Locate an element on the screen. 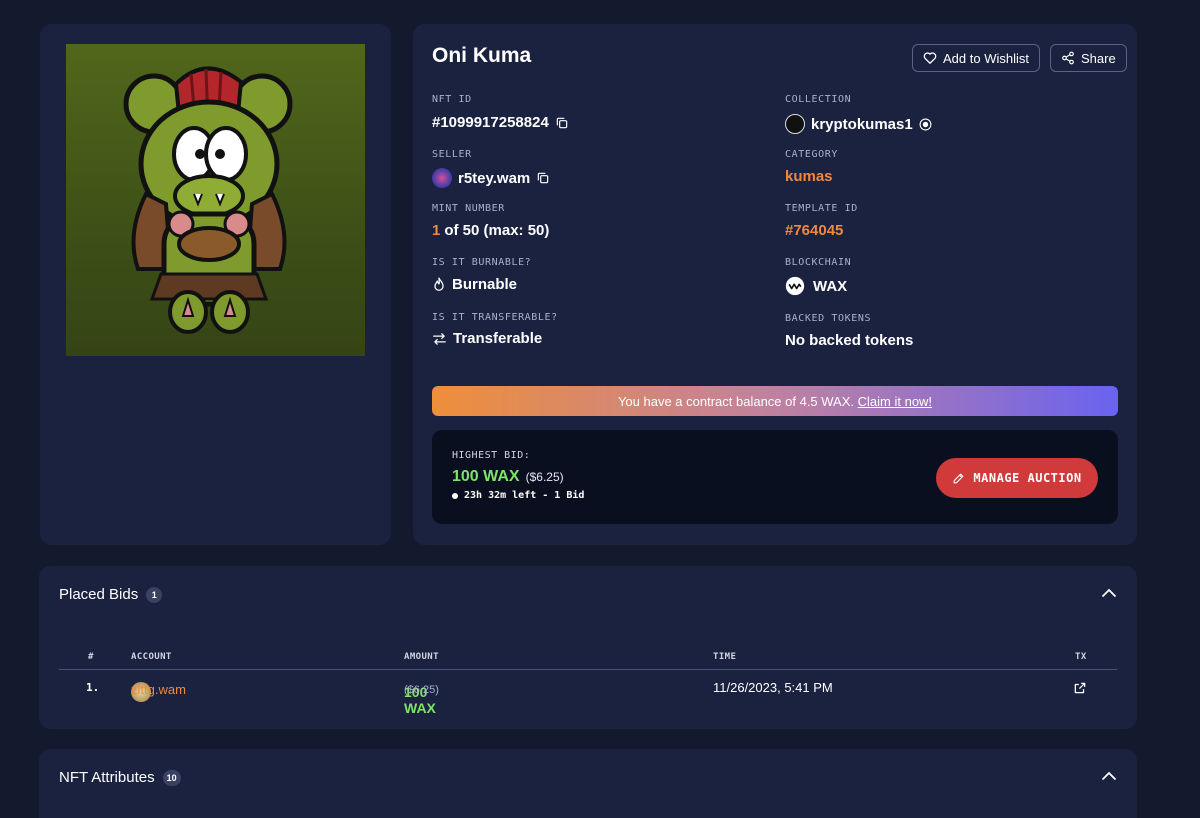 The image size is (1200, 818). burnable-label: IS IT BURNABLE? is located at coordinates (482, 262).